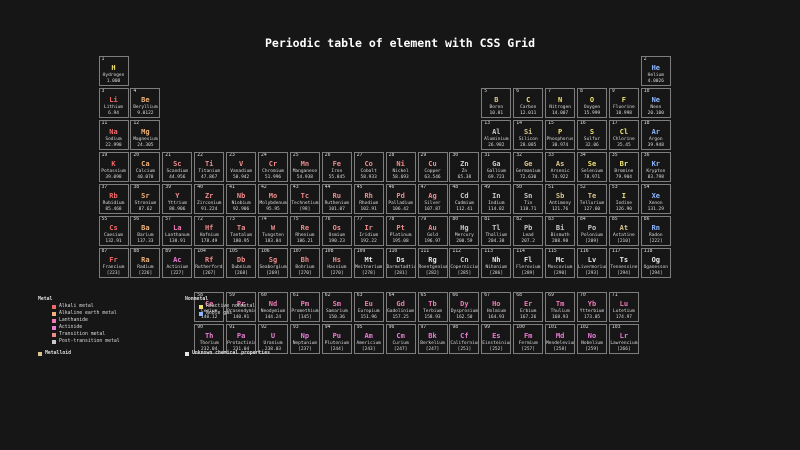  I want to click on element-cell-fe: 26 Fe Iron 55.845, so click(336, 167).